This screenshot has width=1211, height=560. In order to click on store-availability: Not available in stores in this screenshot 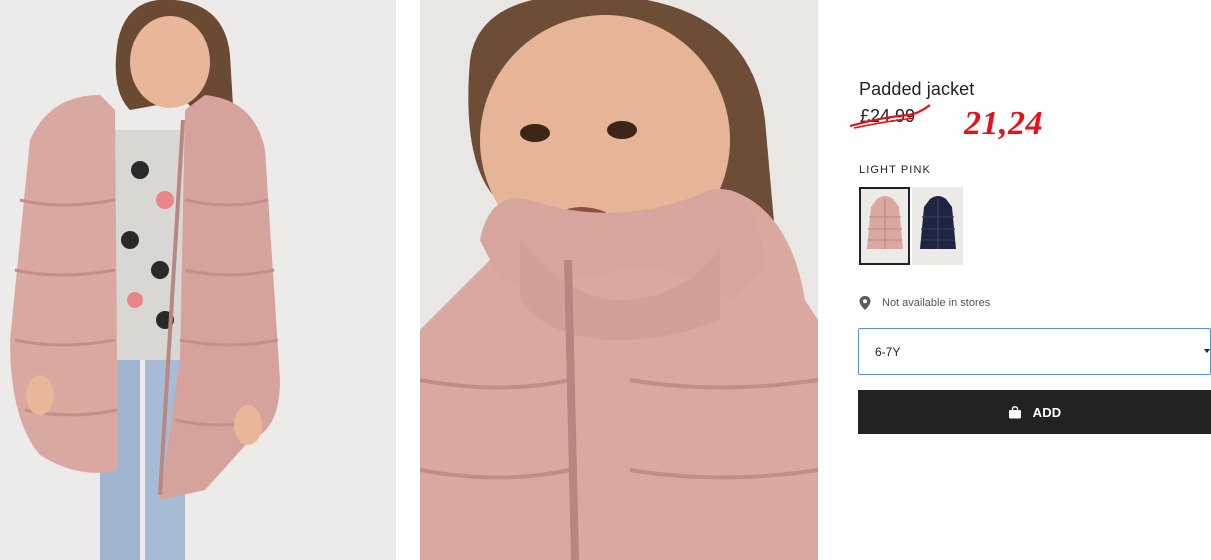, I will do `click(924, 303)`.